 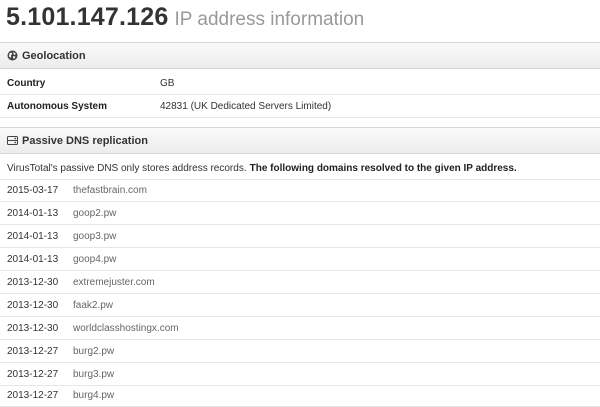 I want to click on page-subtitle: IP address information, so click(x=269, y=19).